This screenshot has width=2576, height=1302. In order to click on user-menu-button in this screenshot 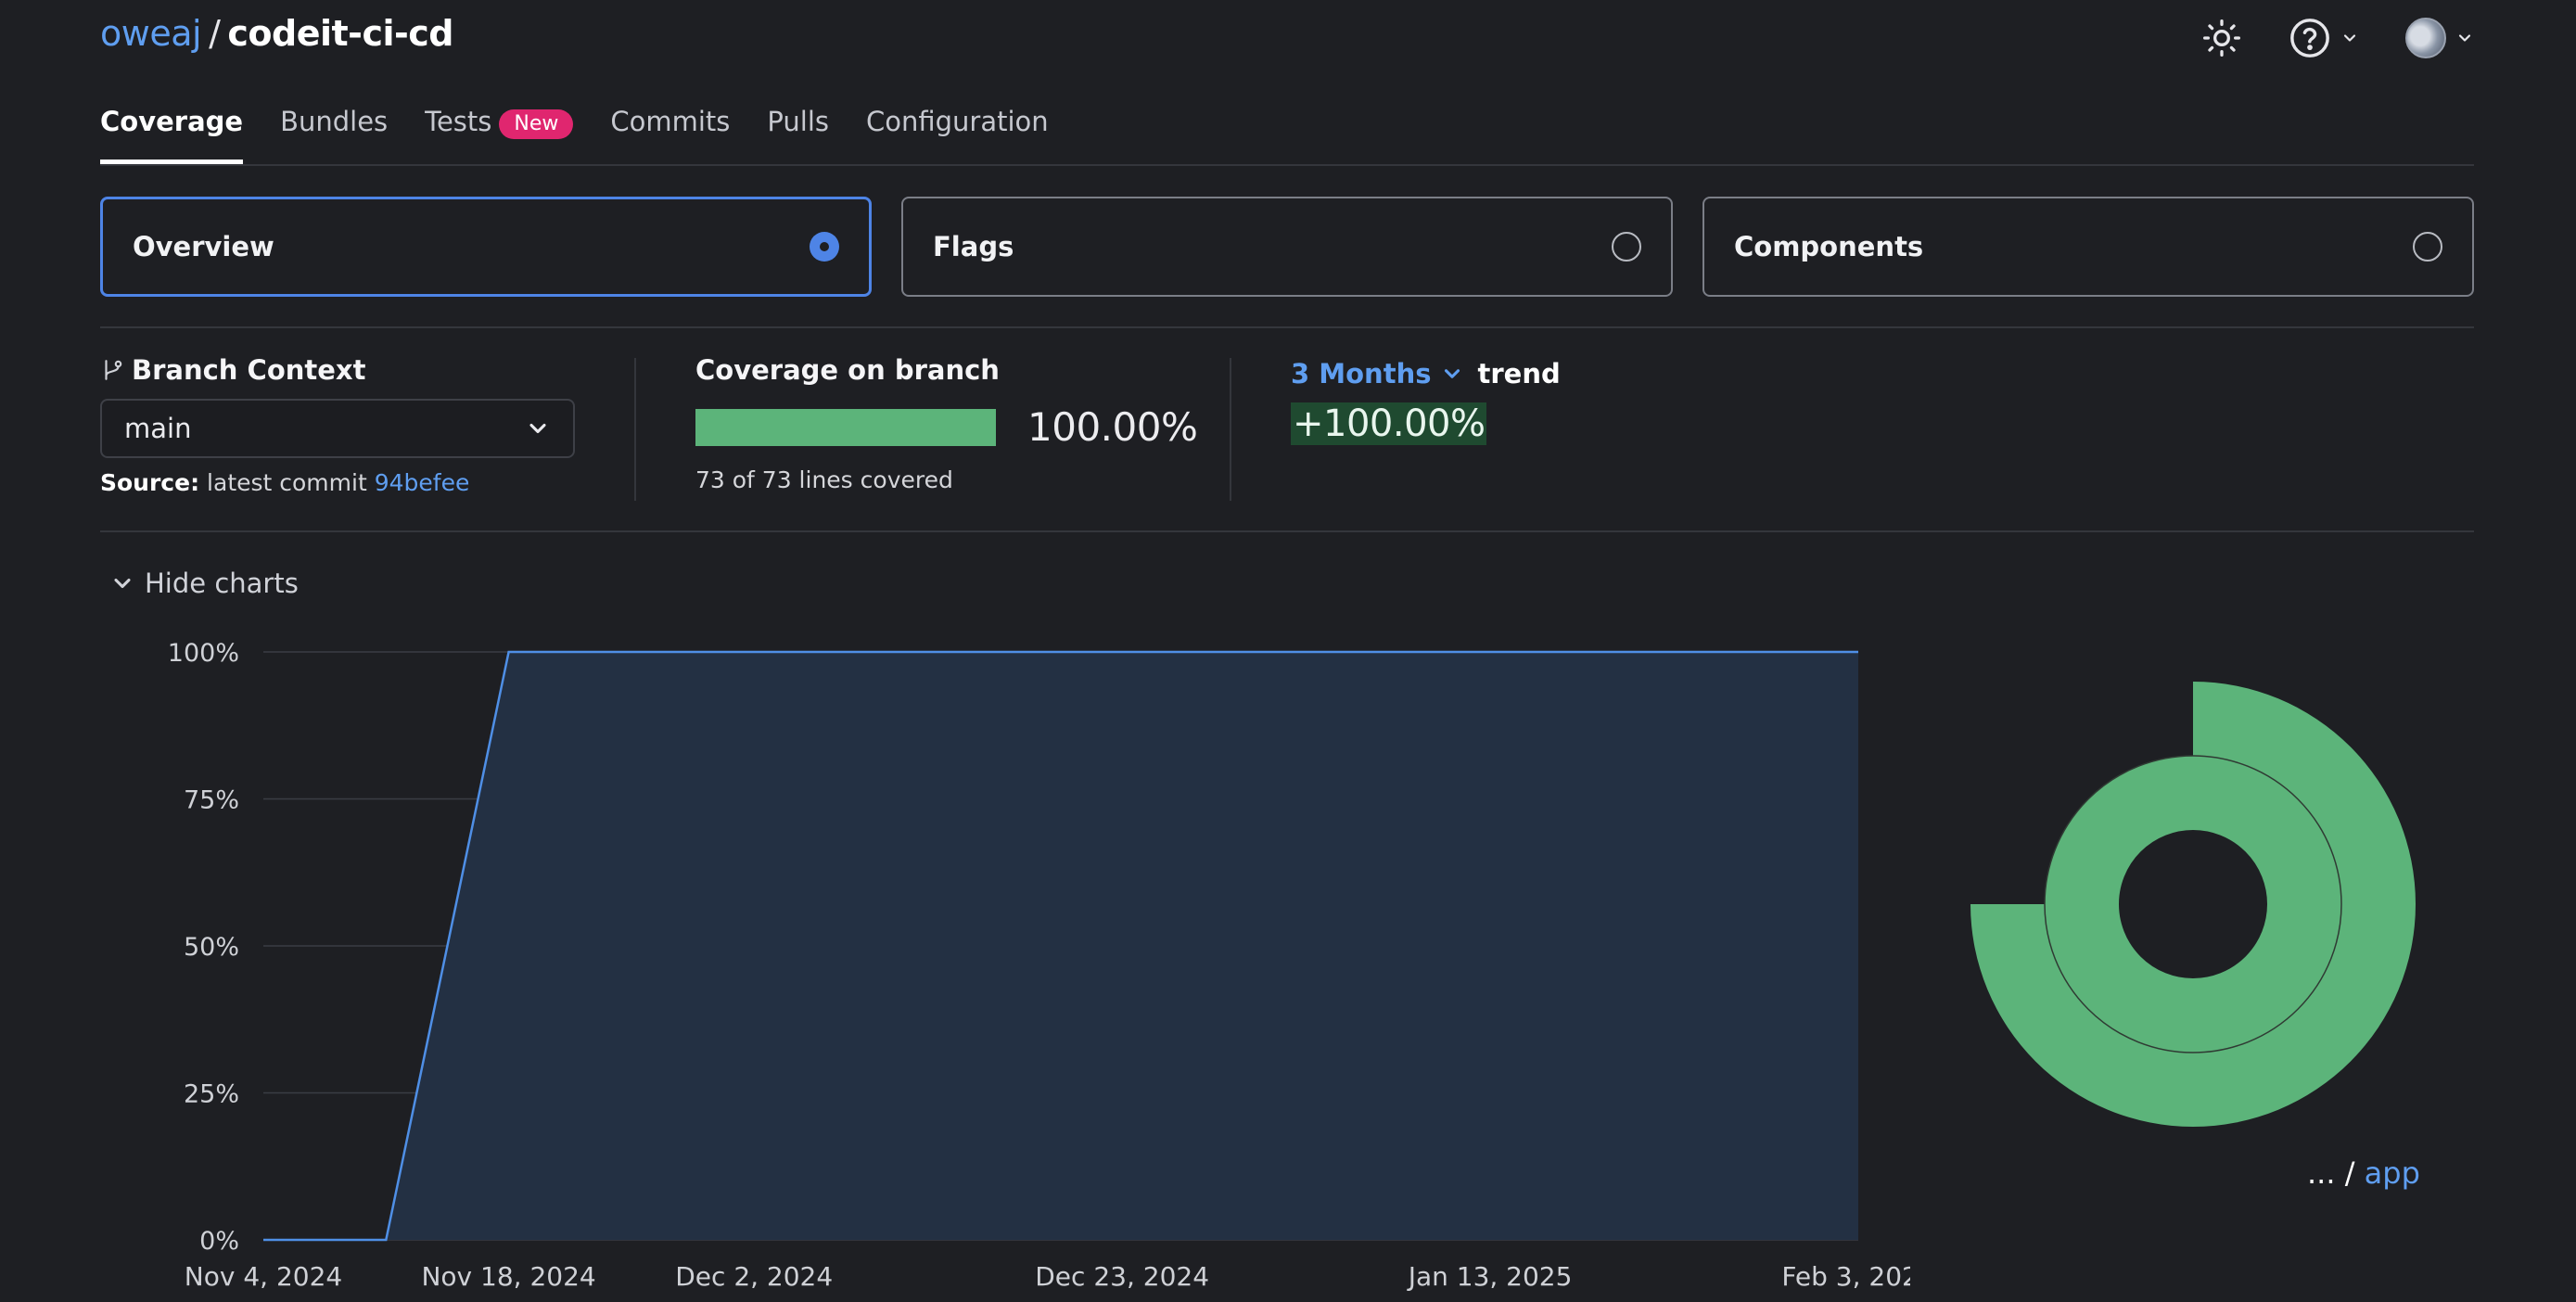, I will do `click(2439, 38)`.